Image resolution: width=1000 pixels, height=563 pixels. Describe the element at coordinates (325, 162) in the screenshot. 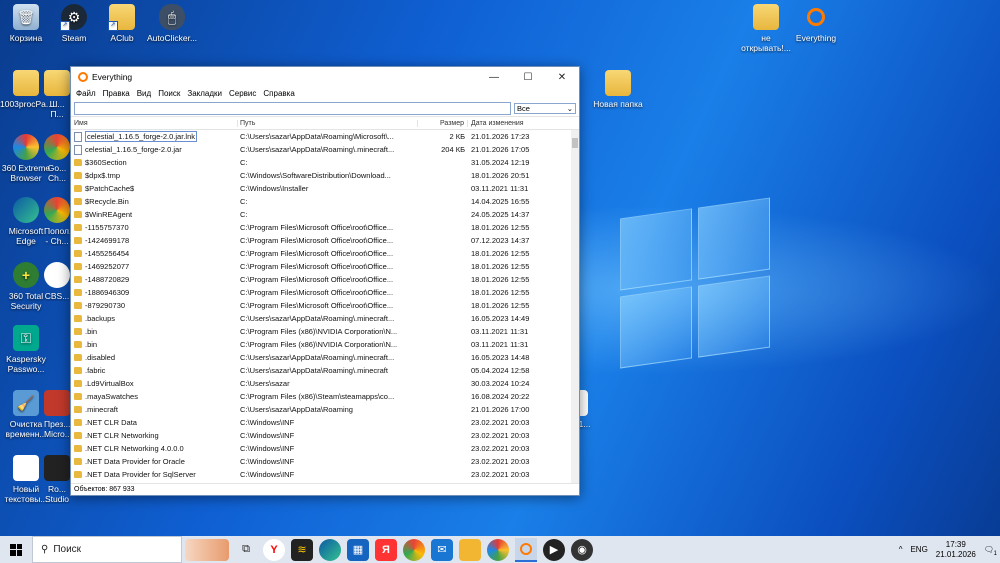

I see `table-row: $360Section C: 31.05.2024 12:19` at that location.